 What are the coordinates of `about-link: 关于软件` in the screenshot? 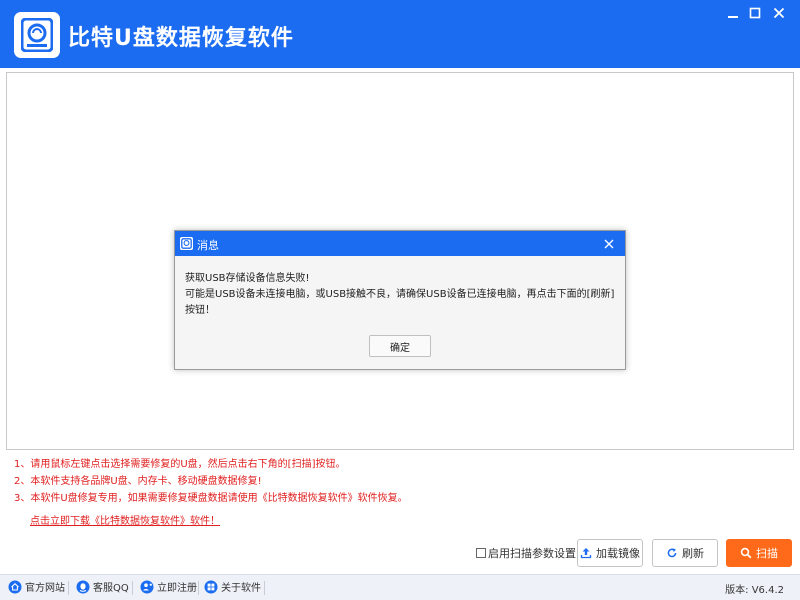 It's located at (232, 586).